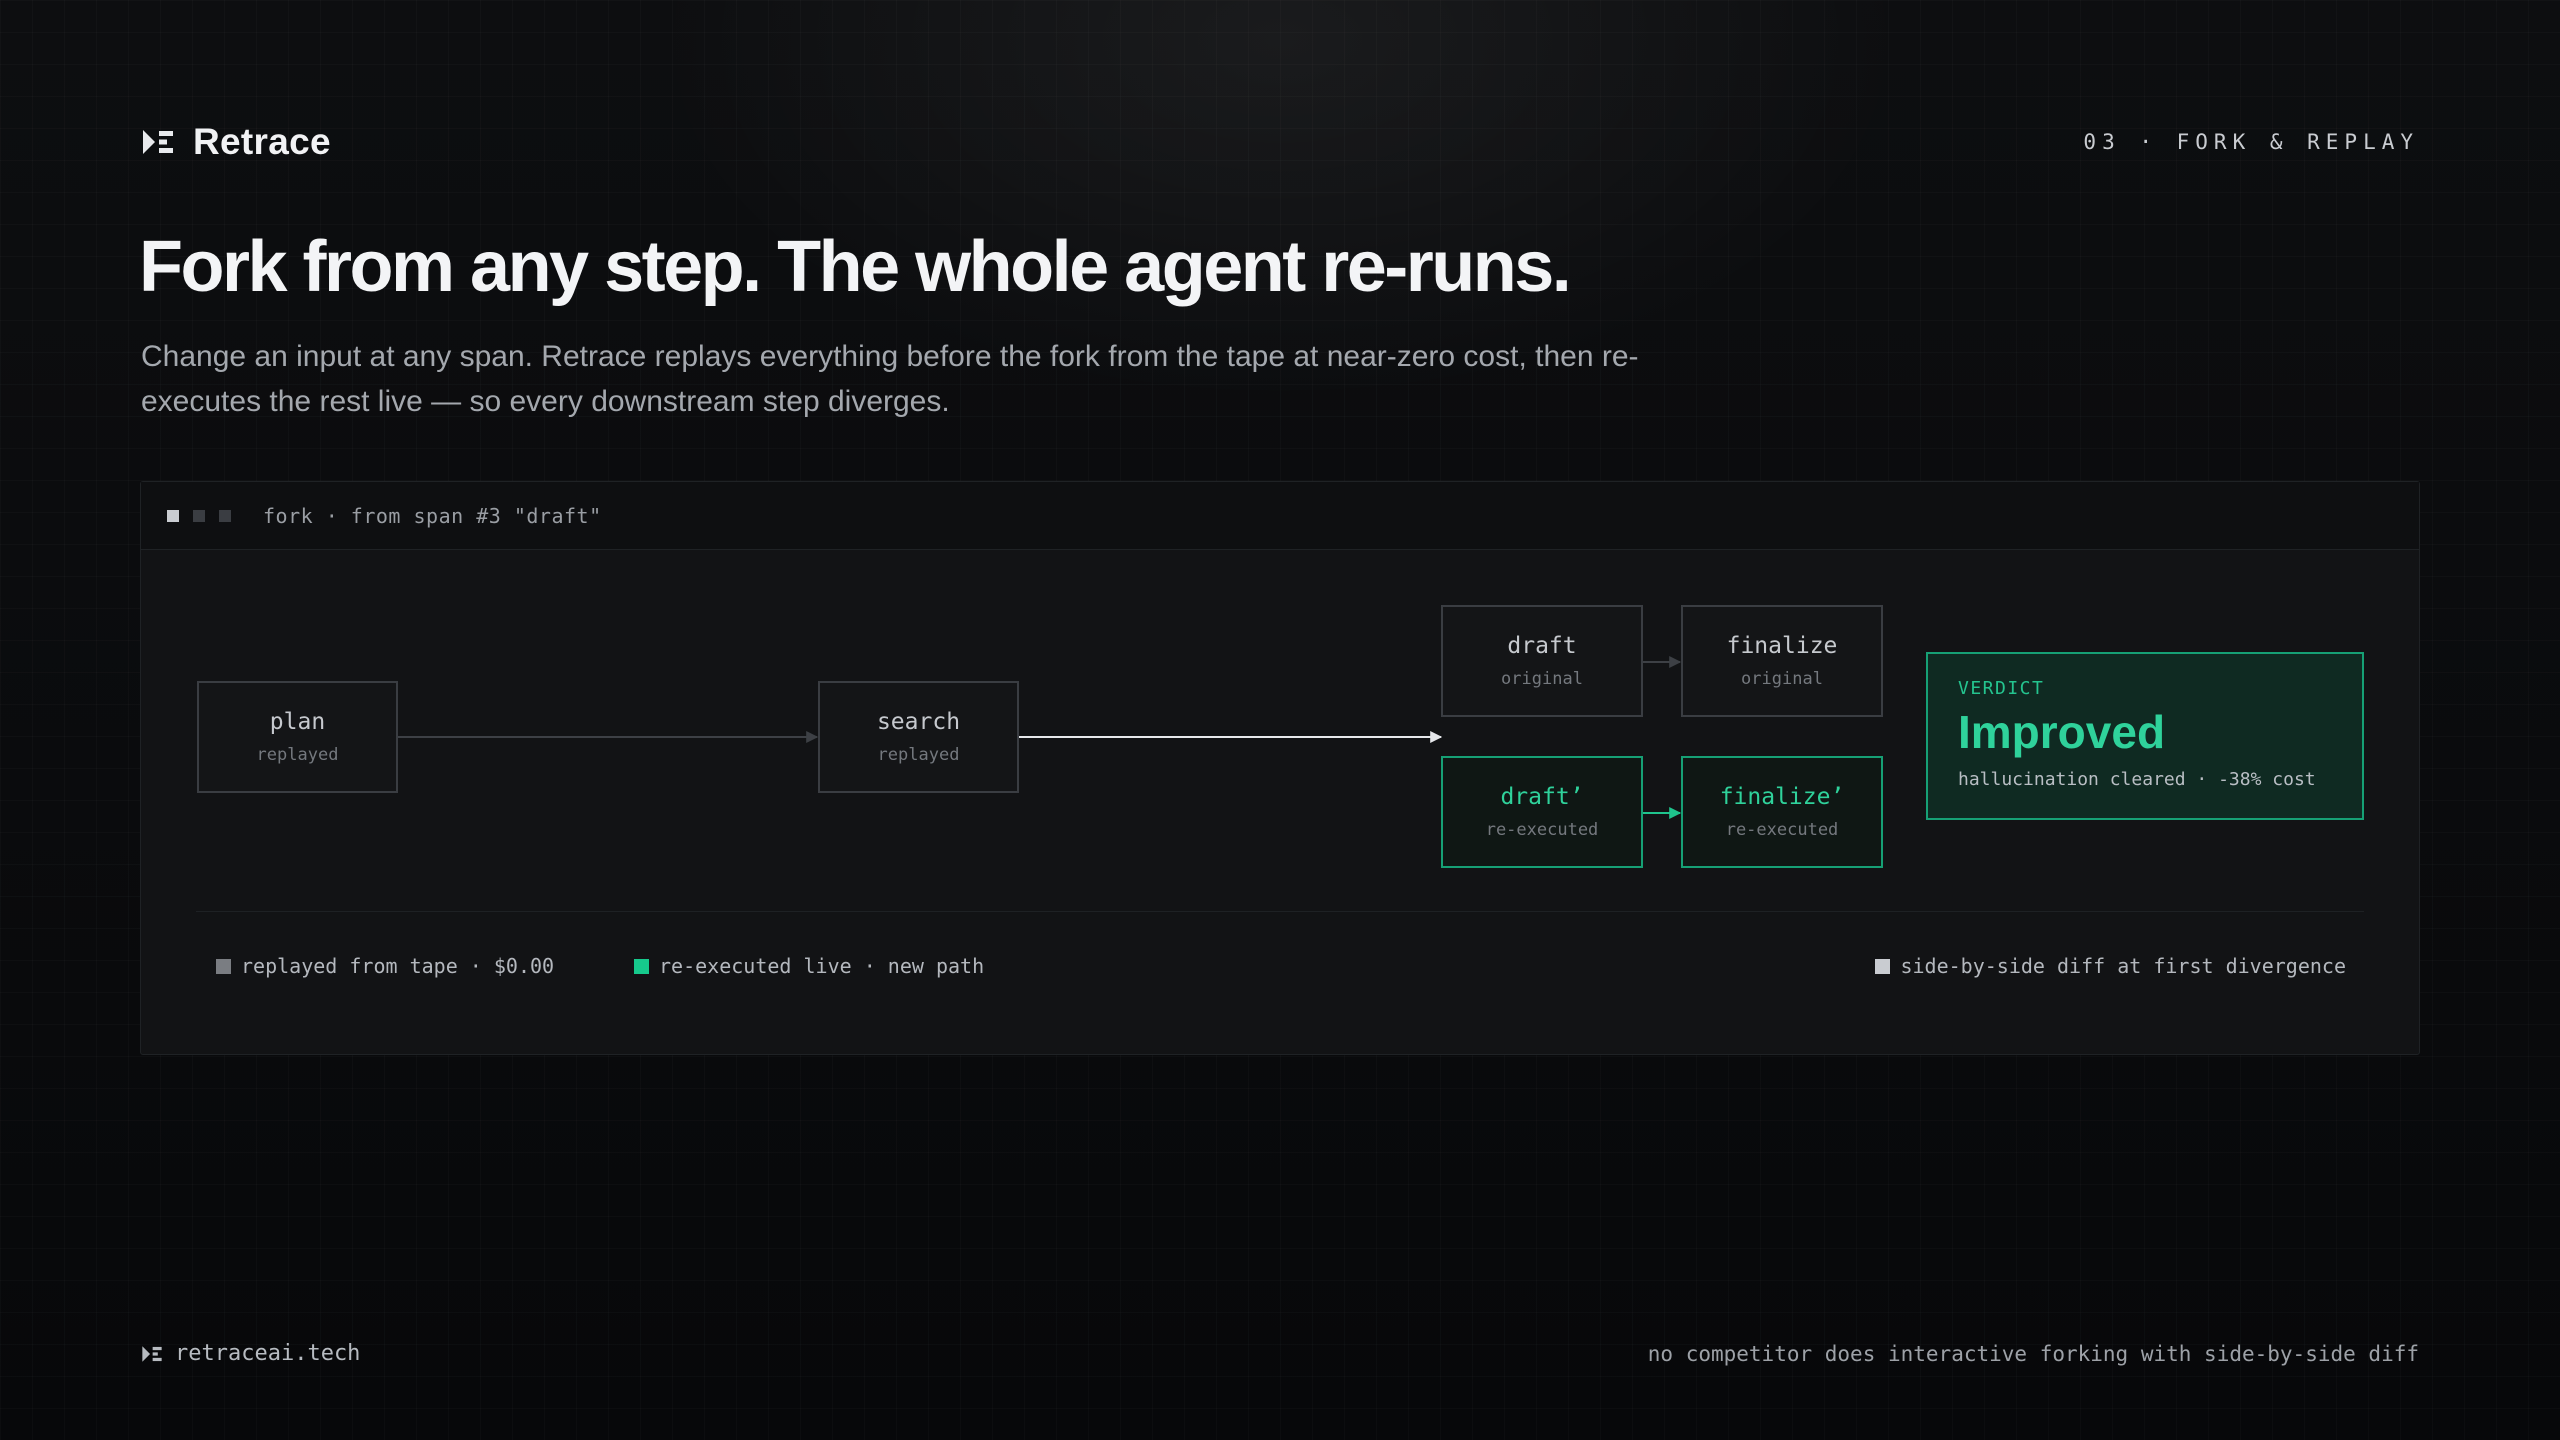  I want to click on verdict-value: Improved, so click(2062, 732).